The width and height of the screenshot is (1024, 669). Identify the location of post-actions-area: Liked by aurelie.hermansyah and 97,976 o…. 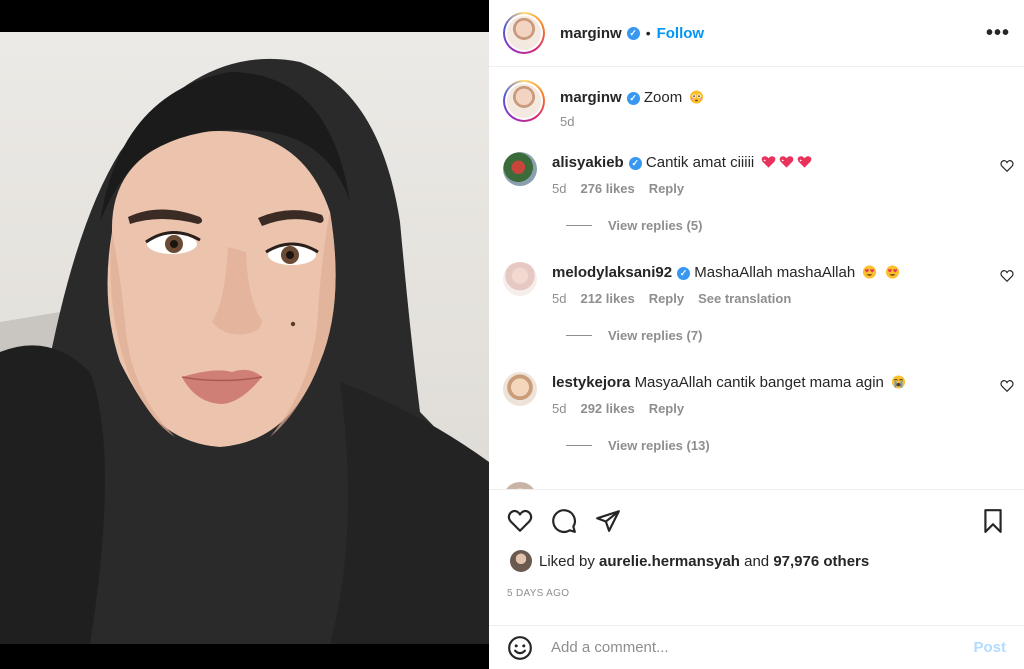
(756, 548).